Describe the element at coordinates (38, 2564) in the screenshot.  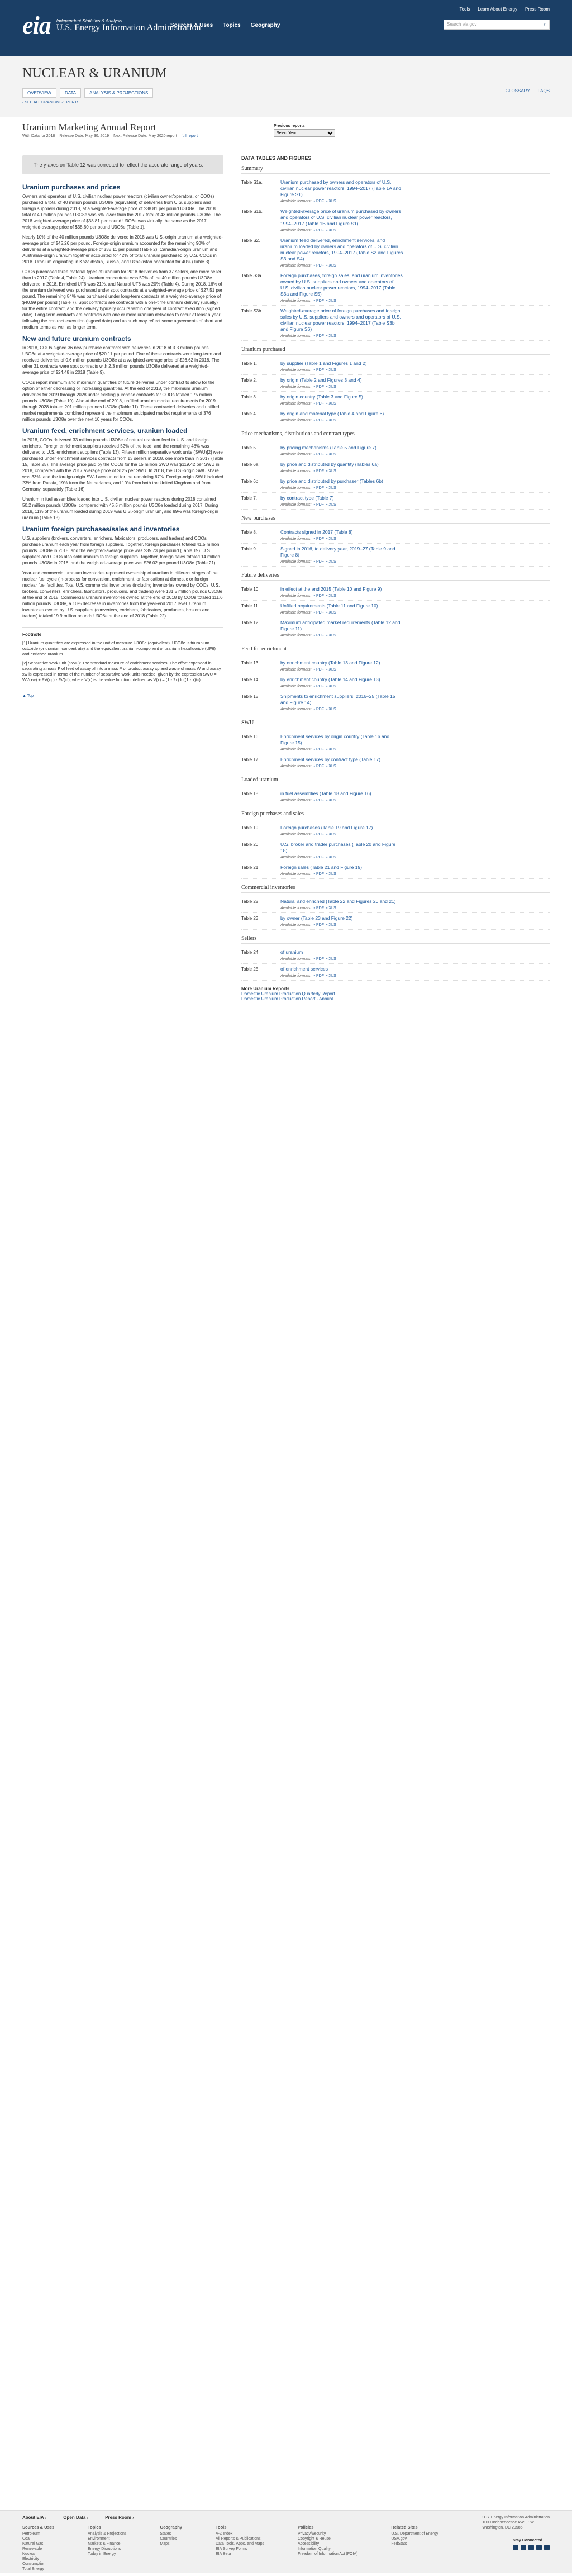
I see `footer-link: Consumption` at that location.